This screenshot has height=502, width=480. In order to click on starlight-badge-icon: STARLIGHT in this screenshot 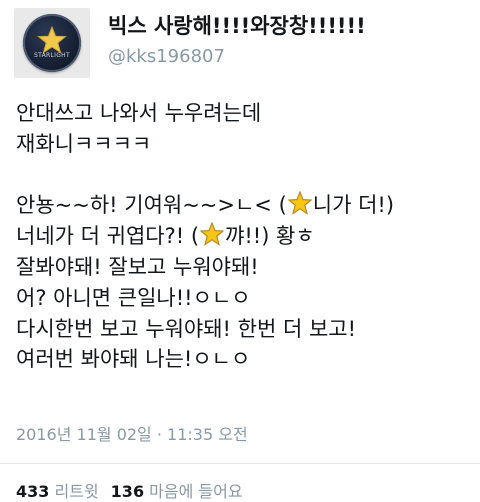, I will do `click(52, 43)`.